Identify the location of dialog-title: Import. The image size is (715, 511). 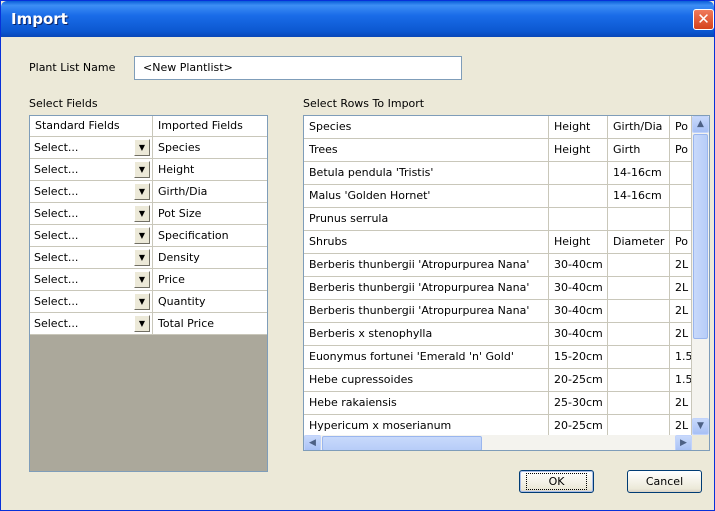
(39, 19).